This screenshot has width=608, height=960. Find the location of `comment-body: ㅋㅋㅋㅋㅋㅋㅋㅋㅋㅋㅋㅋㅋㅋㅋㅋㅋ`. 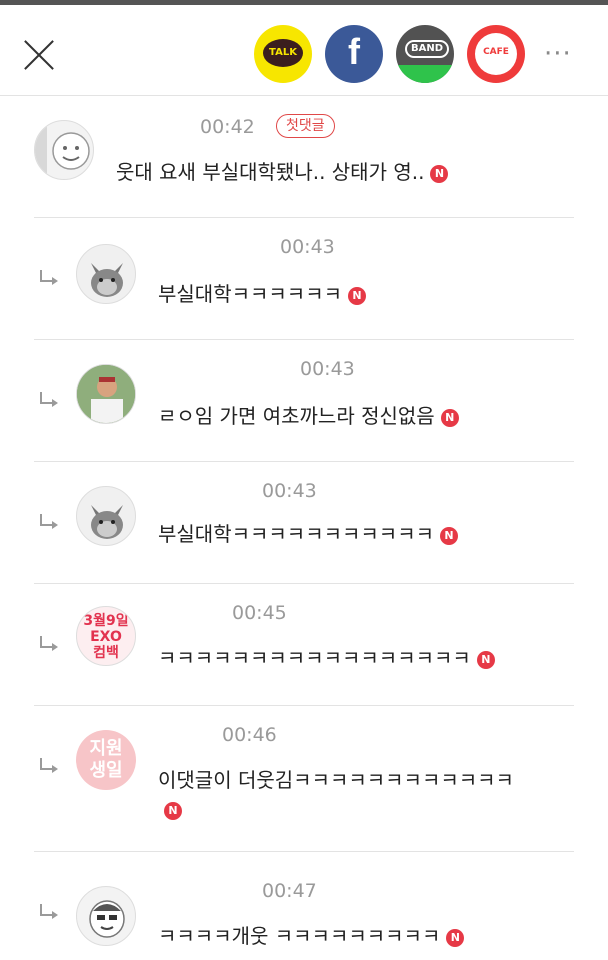

comment-body: ㅋㅋㅋㅋㅋㅋㅋㅋㅋㅋㅋㅋㅋㅋㅋㅋㅋ is located at coordinates (314, 658).